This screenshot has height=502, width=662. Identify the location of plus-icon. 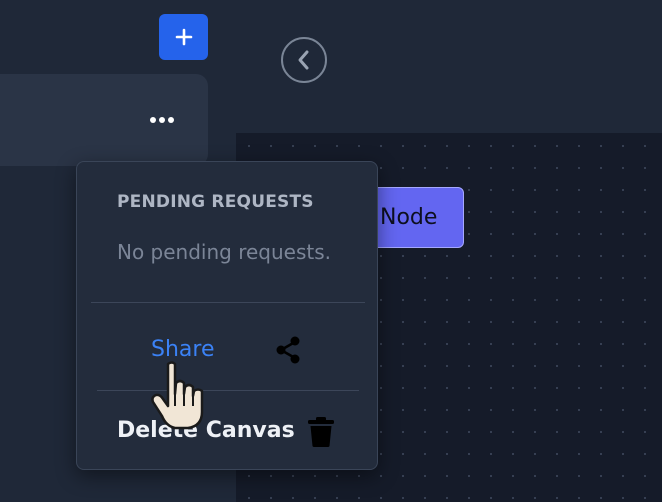
(183, 37).